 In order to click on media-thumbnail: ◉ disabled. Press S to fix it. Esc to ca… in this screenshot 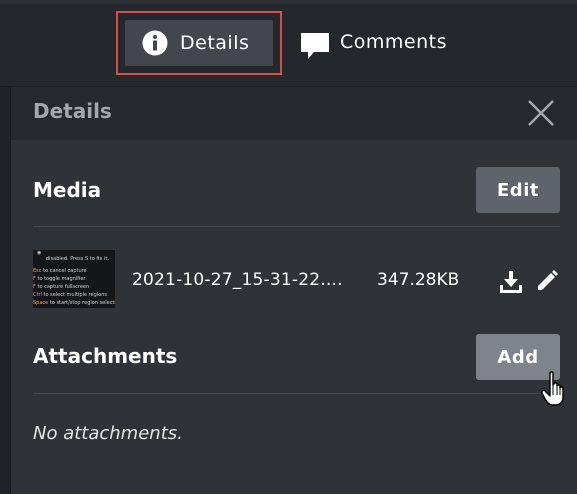, I will do `click(74, 279)`.